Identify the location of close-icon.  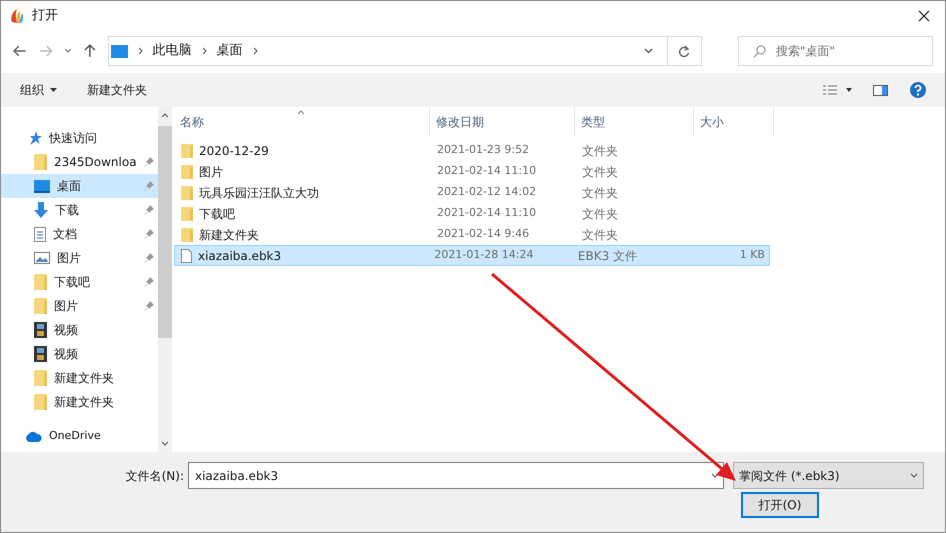
(924, 16).